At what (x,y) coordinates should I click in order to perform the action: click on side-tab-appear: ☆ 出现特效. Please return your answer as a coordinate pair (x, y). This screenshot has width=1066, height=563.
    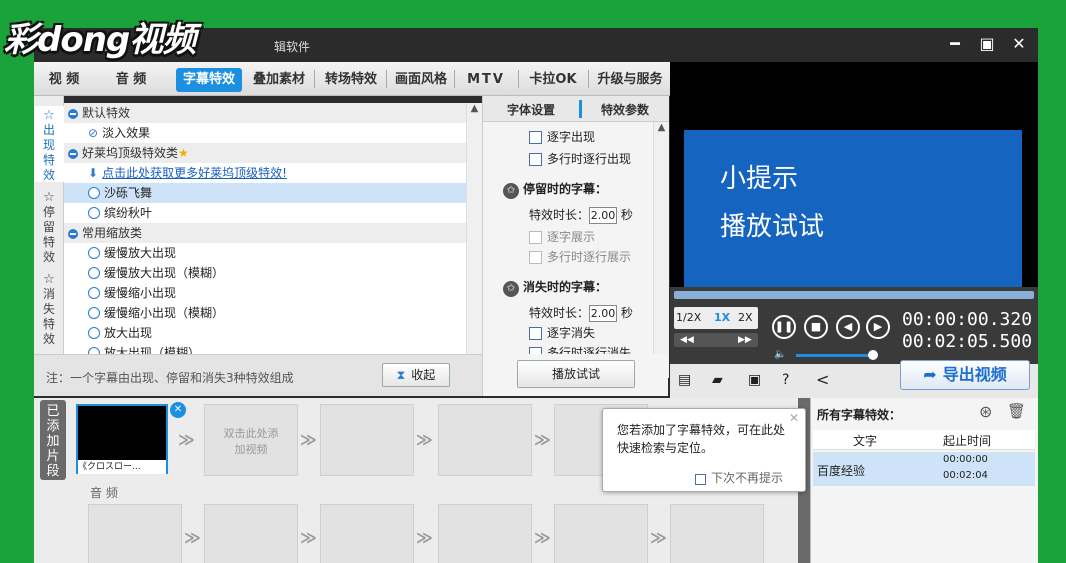
    Looking at the image, I should click on (49, 144).